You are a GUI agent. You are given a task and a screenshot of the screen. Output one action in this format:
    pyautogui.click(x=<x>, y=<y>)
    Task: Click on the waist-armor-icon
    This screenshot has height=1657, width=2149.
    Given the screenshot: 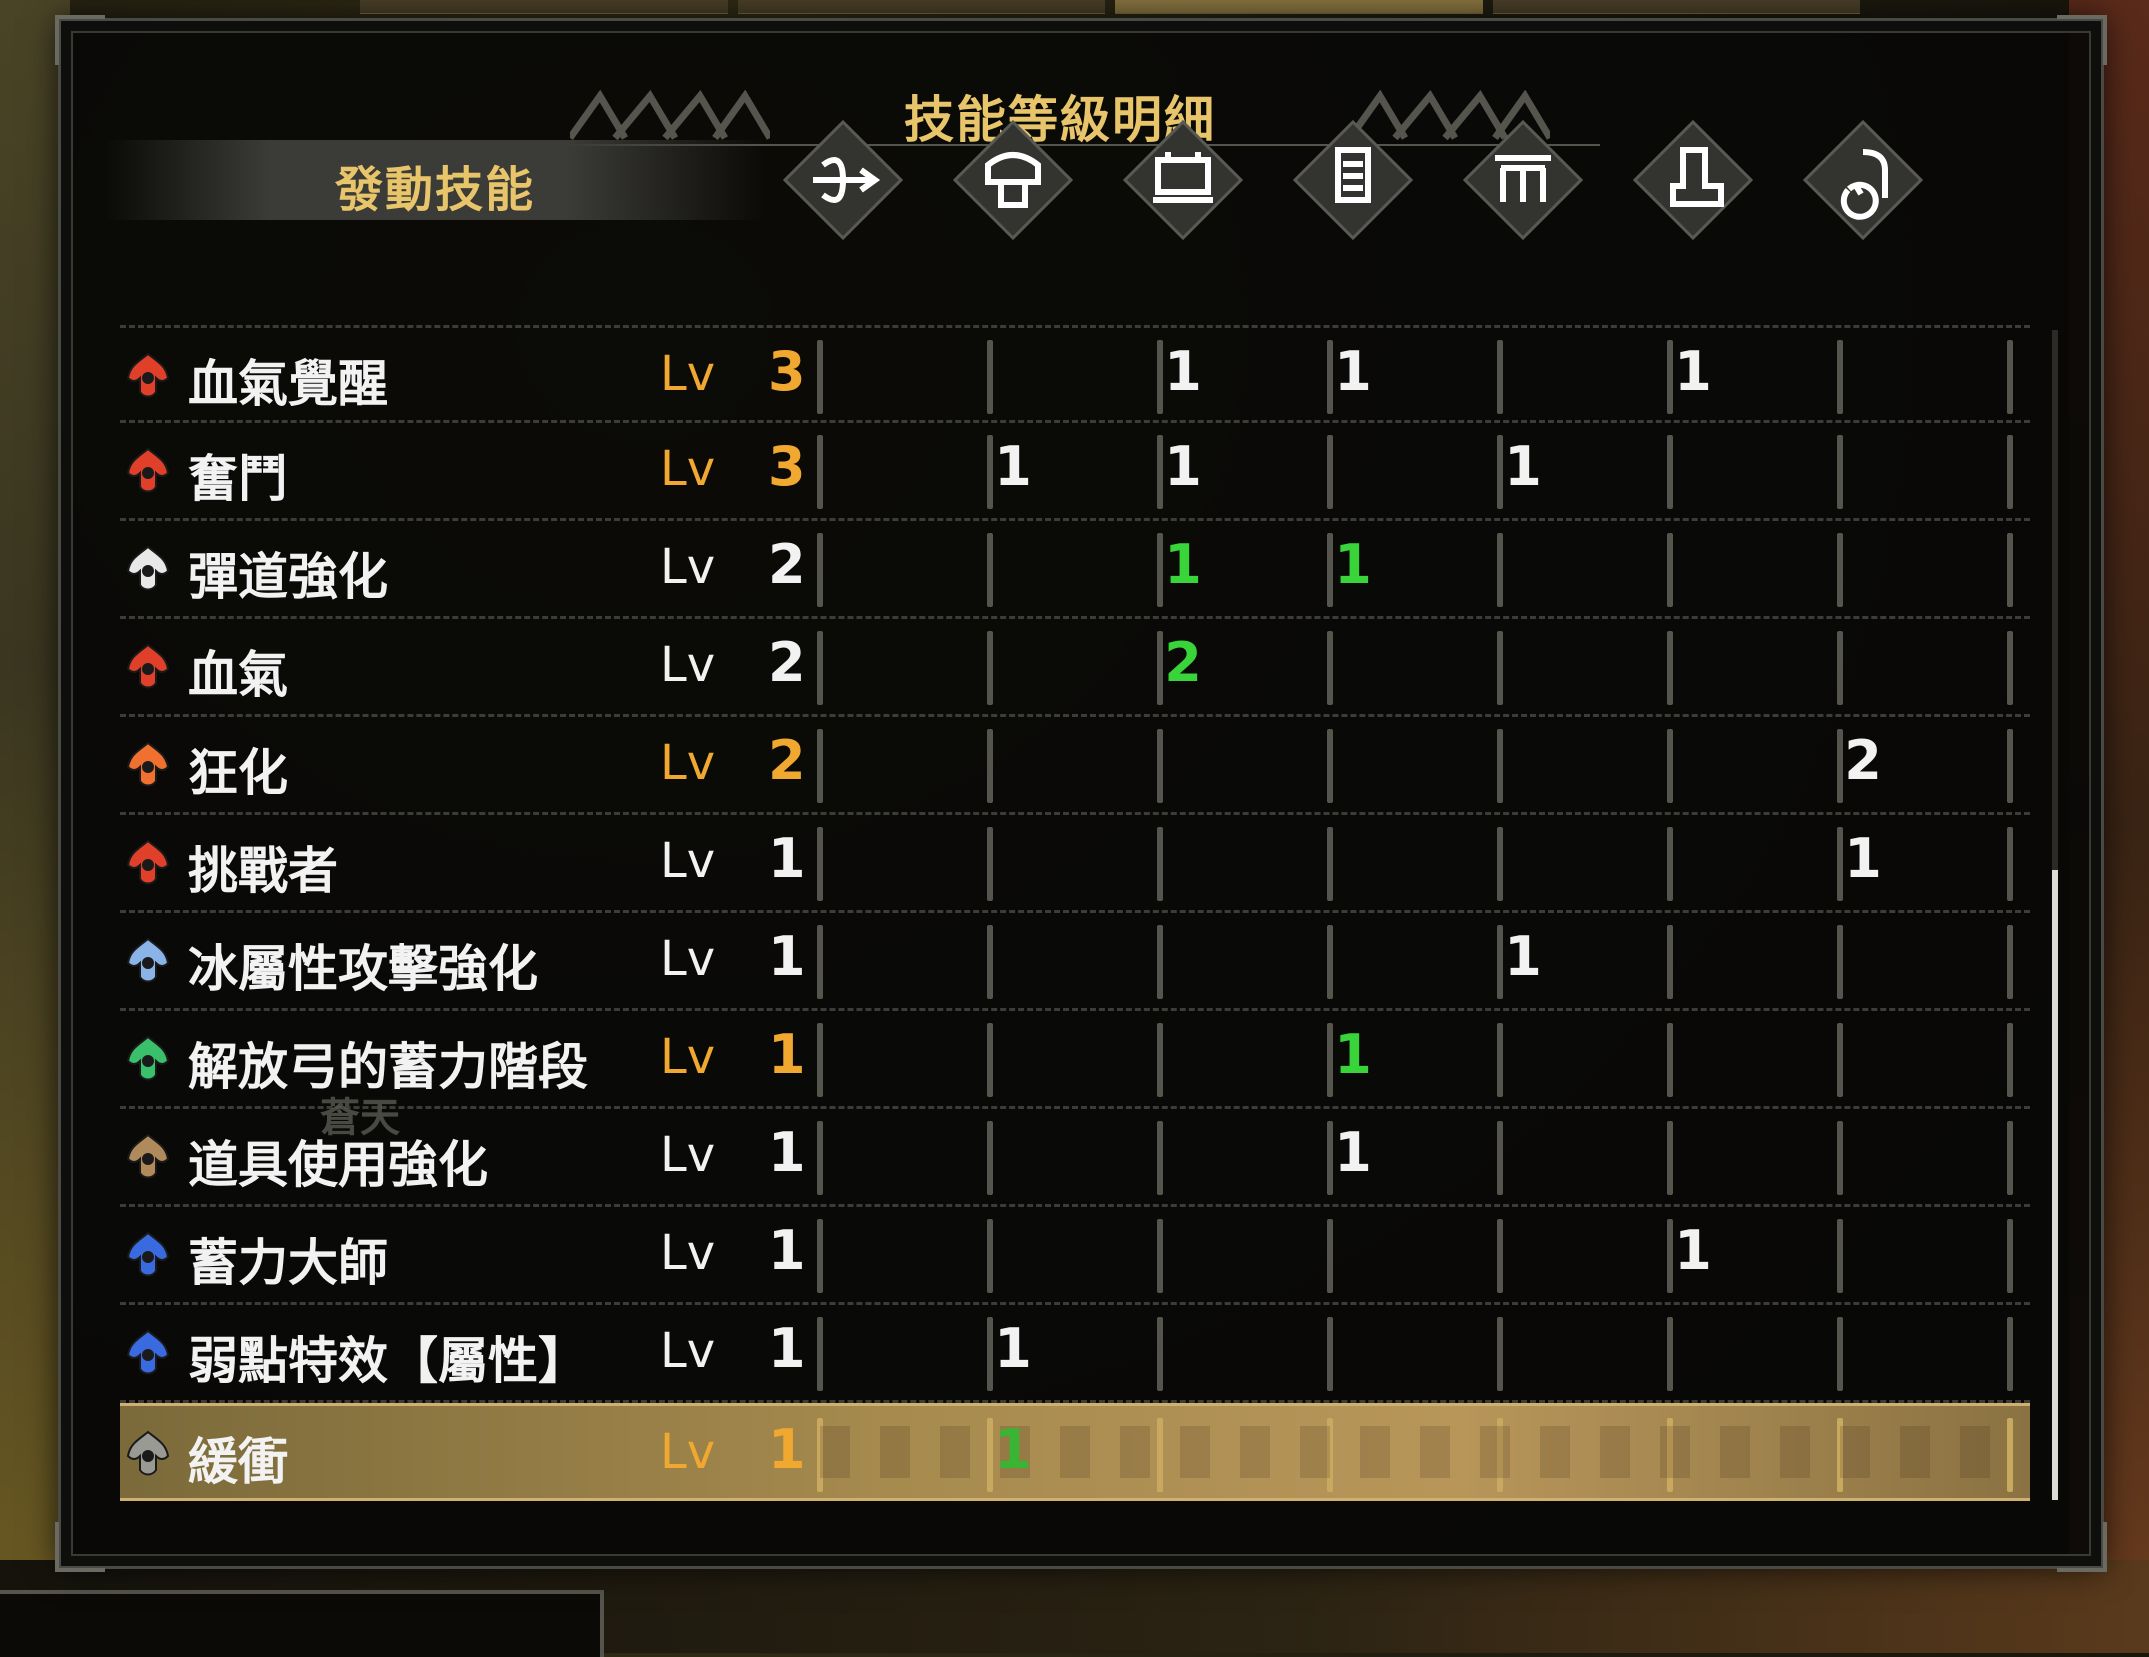 What is the action you would take?
    pyautogui.click(x=1523, y=180)
    